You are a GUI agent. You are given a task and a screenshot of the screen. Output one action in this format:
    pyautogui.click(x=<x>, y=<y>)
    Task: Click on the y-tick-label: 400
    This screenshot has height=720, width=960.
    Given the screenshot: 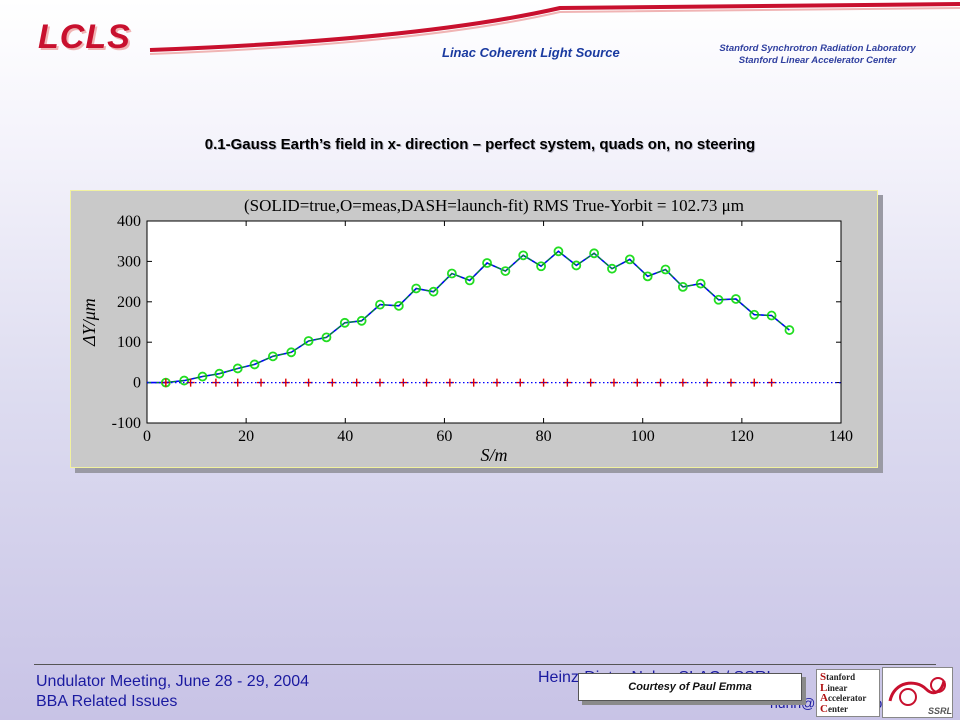 What is the action you would take?
    pyautogui.click(x=129, y=221)
    